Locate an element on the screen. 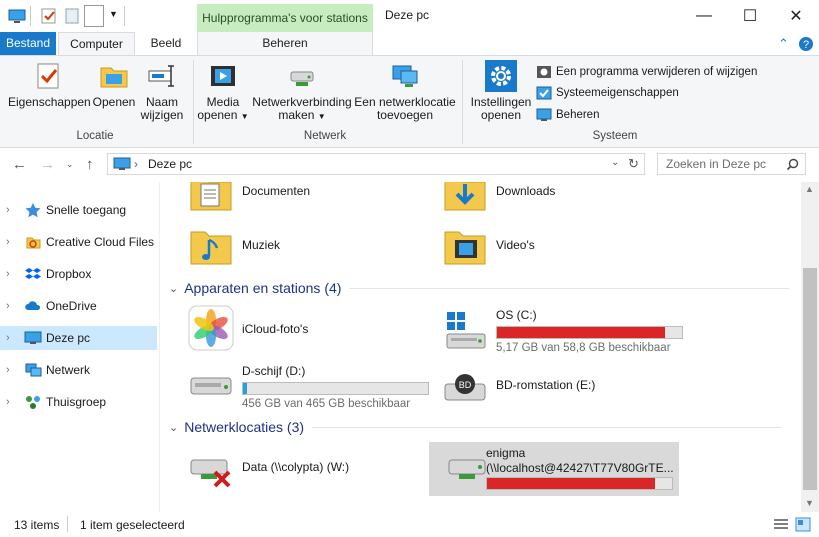 This screenshot has height=537, width=819. maximize-button: ☐ is located at coordinates (750, 16).